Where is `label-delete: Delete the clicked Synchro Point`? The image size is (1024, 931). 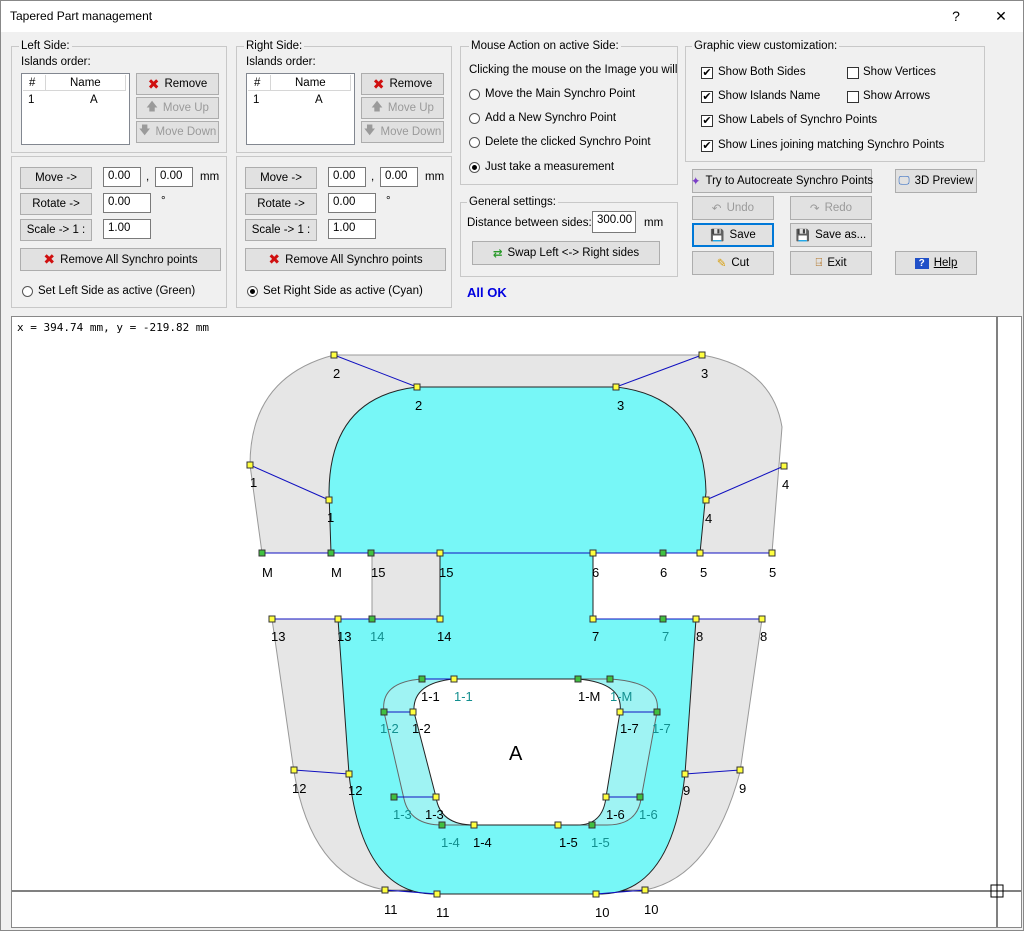 label-delete: Delete the clicked Synchro Point is located at coordinates (568, 142).